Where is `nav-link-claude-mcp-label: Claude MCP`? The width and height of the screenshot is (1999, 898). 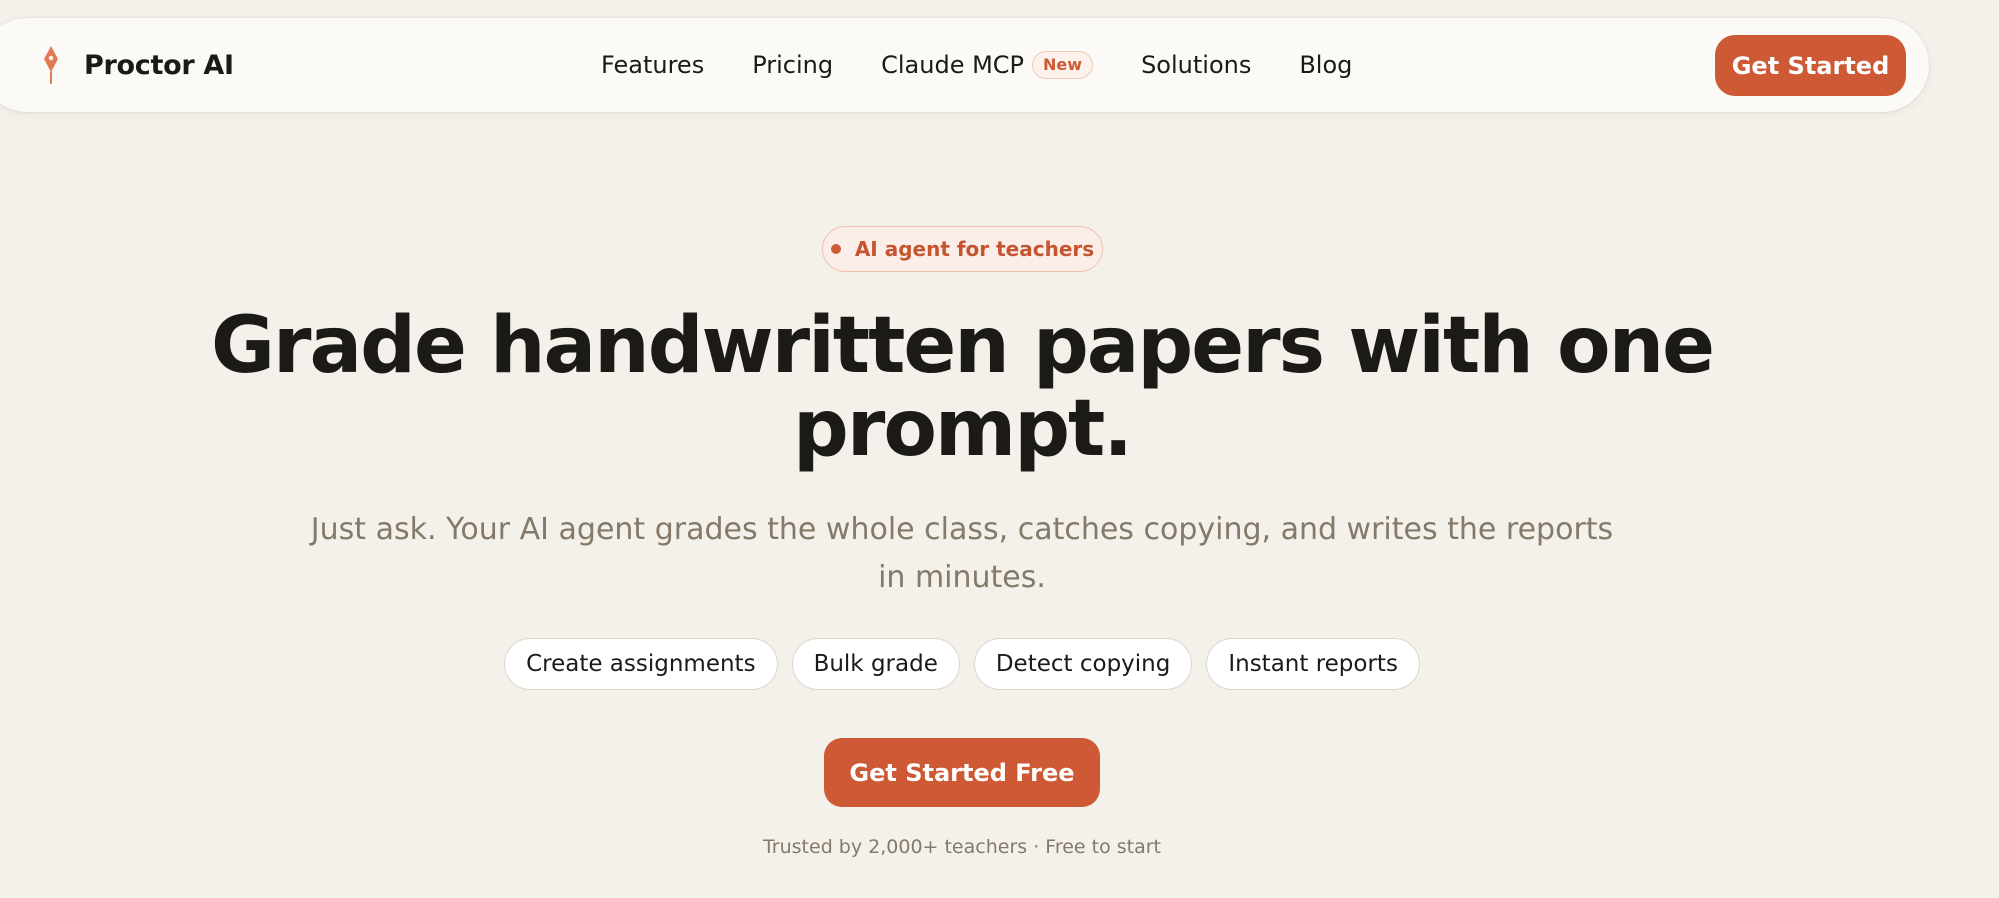
nav-link-claude-mcp-label: Claude MCP is located at coordinates (953, 65).